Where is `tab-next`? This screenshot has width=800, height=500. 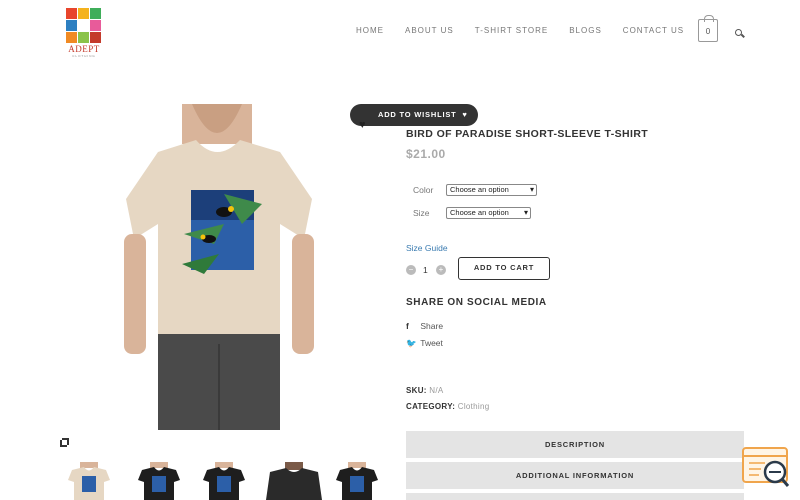
tab-next is located at coordinates (575, 496).